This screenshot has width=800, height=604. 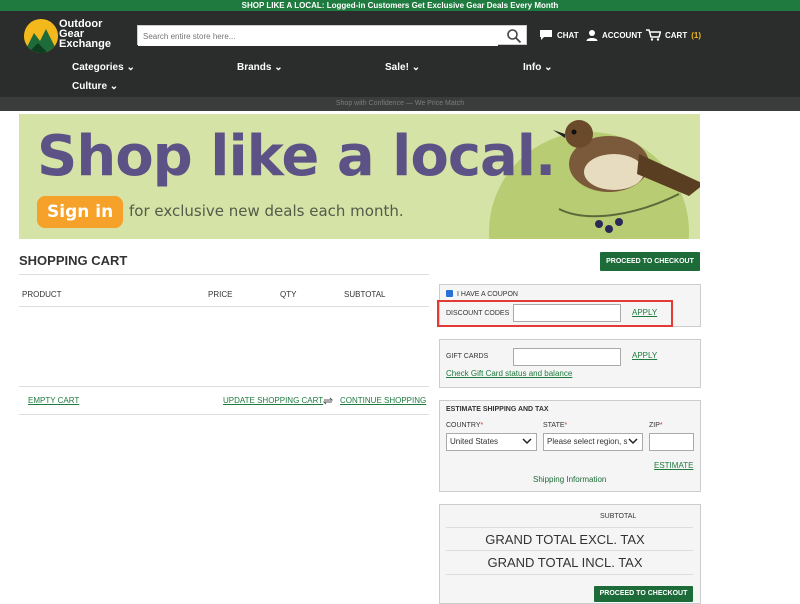 I want to click on coupon-checkbox-label: I HAVE A COUPON, so click(x=487, y=294).